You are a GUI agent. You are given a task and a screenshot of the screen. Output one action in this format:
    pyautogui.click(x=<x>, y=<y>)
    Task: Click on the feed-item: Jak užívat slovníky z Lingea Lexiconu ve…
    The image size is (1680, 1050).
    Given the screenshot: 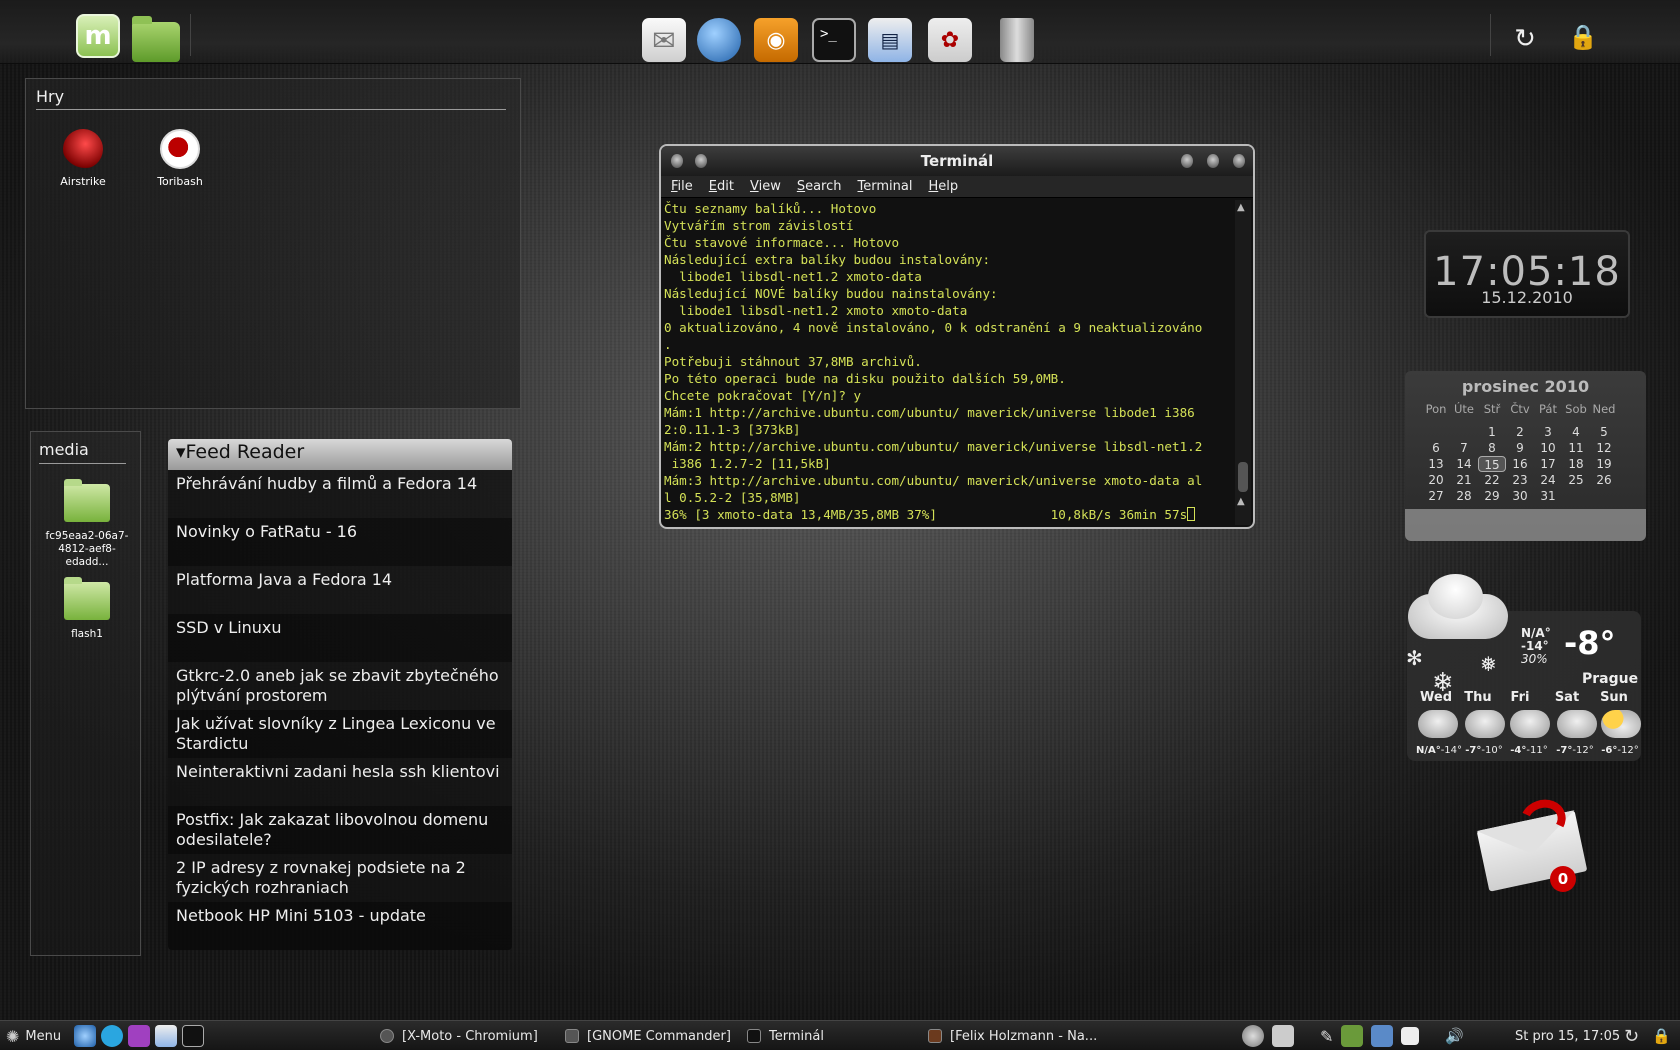 What is the action you would take?
    pyautogui.click(x=340, y=734)
    